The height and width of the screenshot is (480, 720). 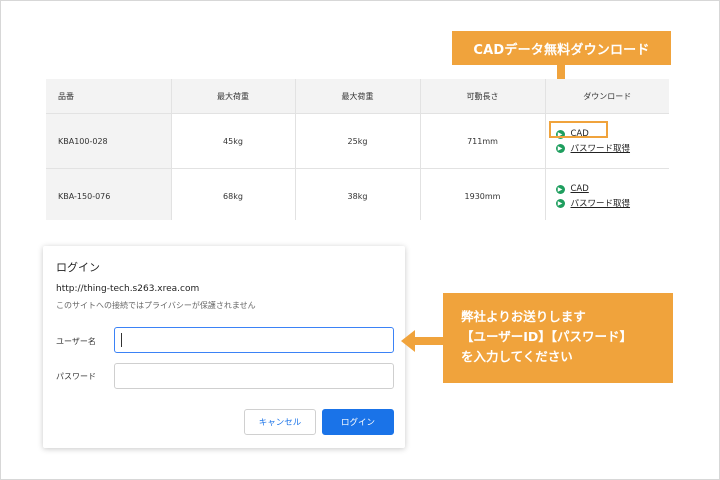 I want to click on callout-line-3: を入力してください, so click(x=517, y=356).